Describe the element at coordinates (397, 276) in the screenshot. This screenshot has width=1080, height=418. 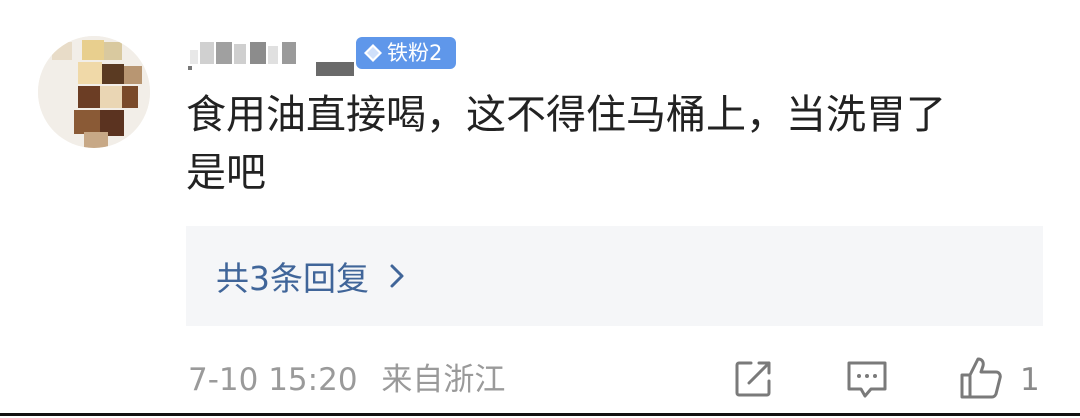
I see `chevron-right-icon` at that location.